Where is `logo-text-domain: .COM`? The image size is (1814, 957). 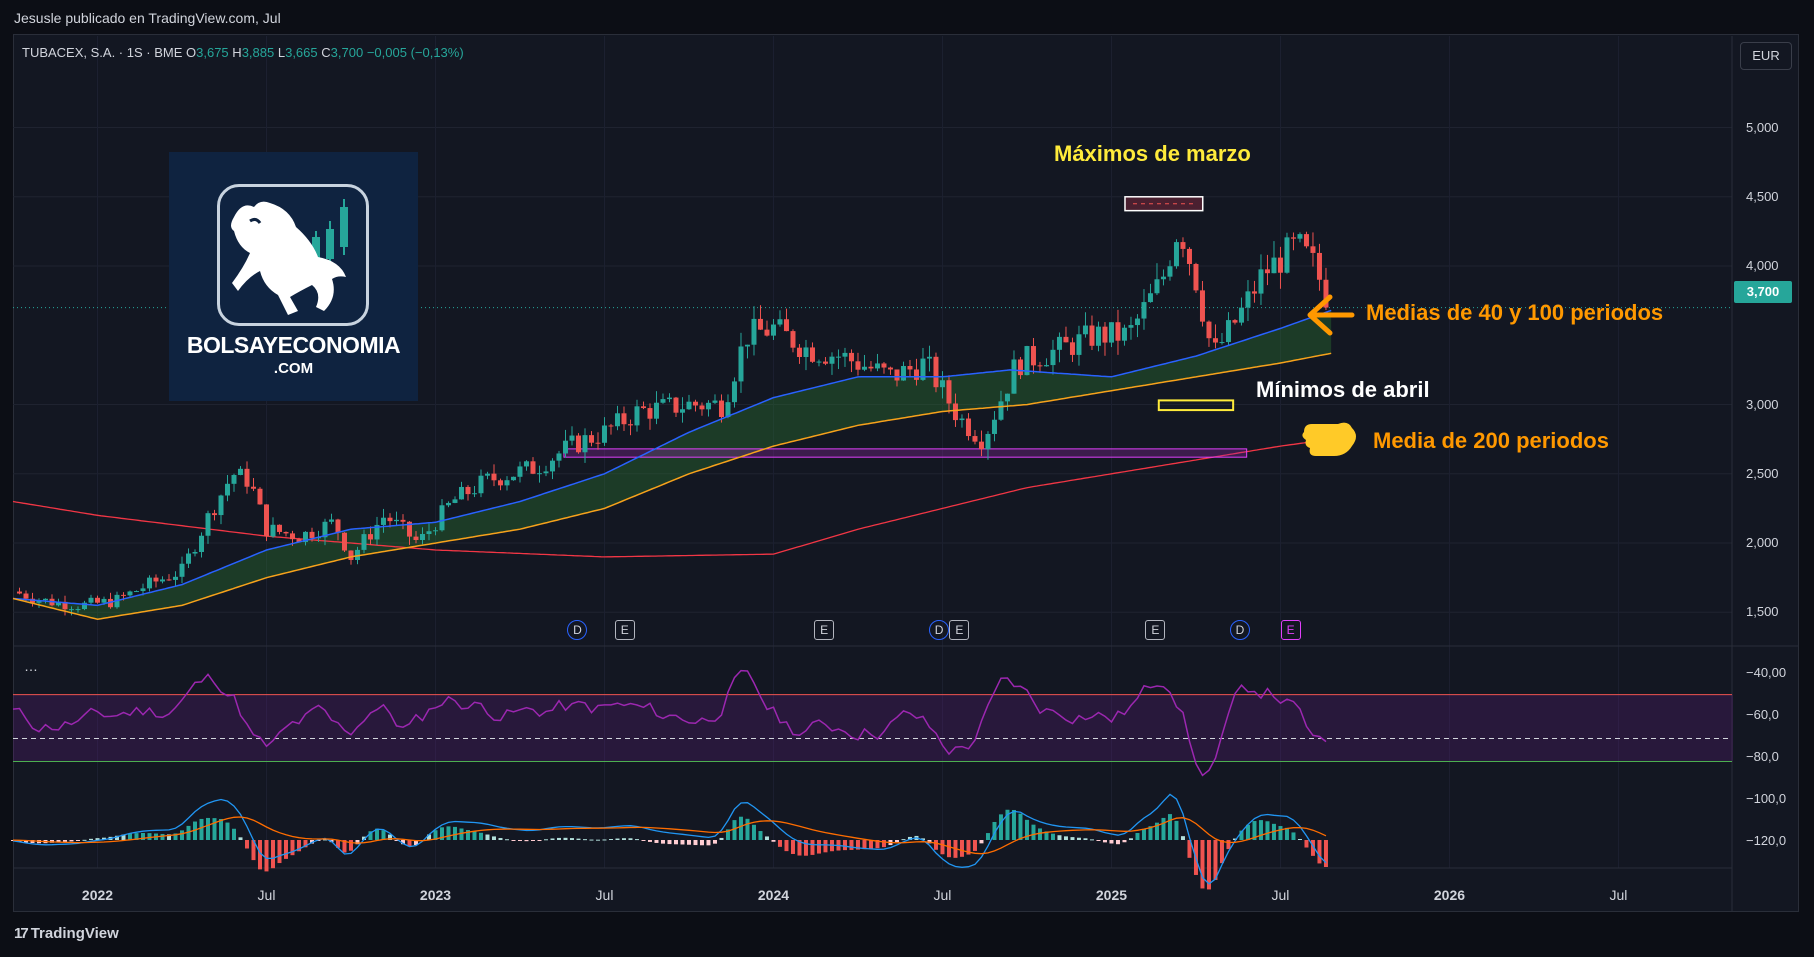
logo-text-domain: .COM is located at coordinates (293, 368).